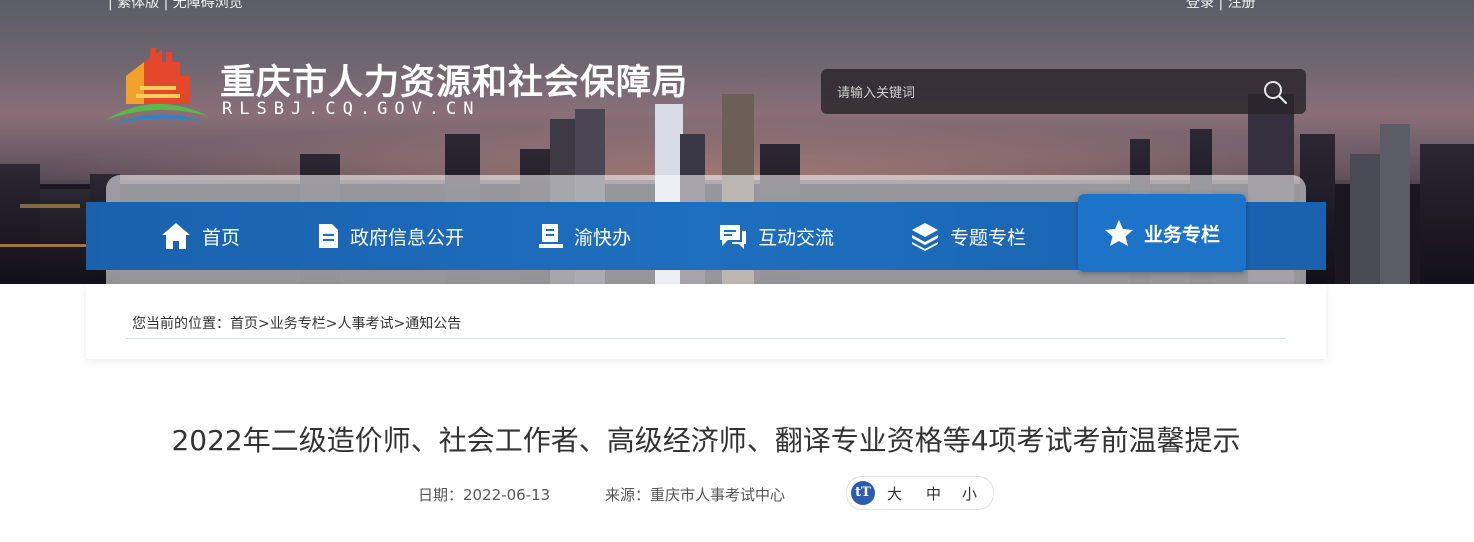  Describe the element at coordinates (507, 495) in the screenshot. I see `date-value: 2022-06-13` at that location.